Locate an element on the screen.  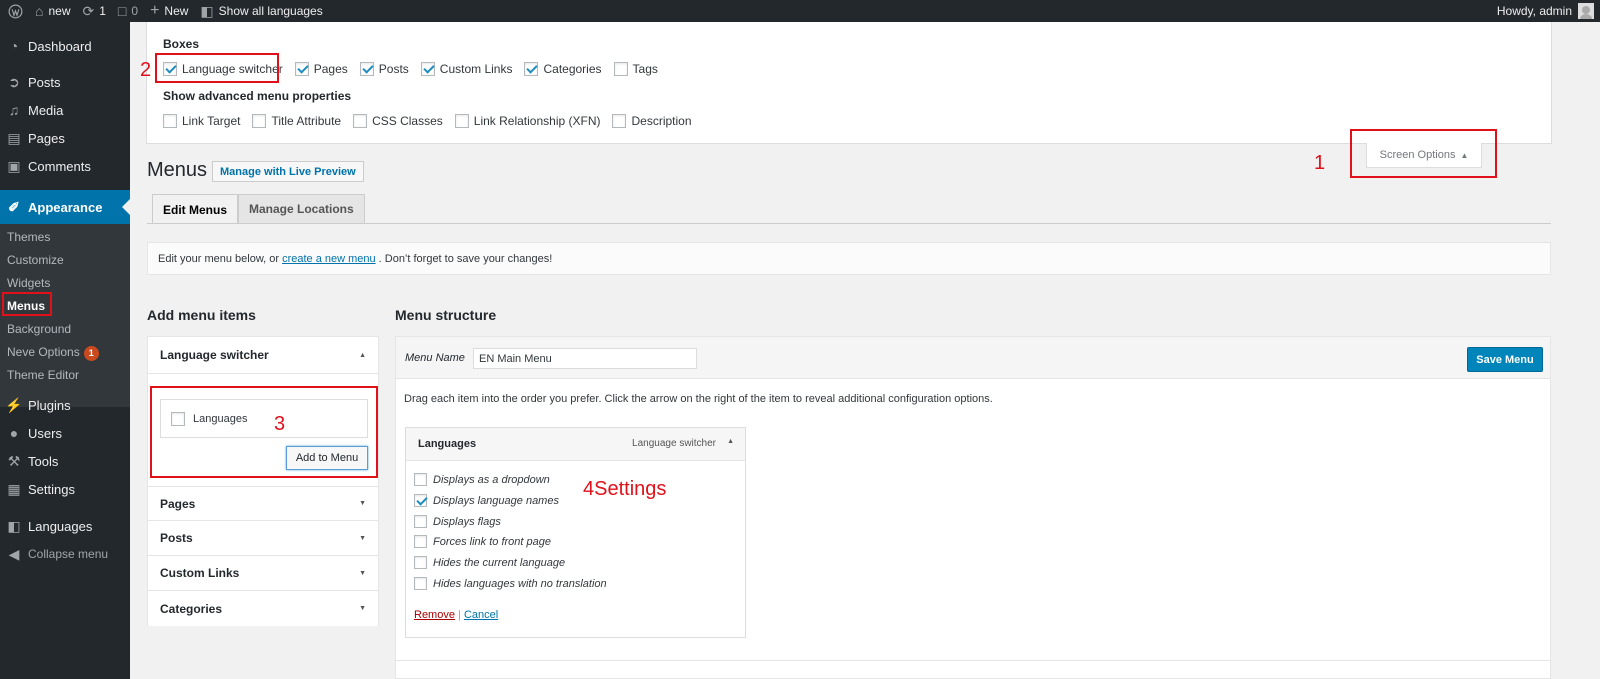
menu-name-input is located at coordinates (585, 358).